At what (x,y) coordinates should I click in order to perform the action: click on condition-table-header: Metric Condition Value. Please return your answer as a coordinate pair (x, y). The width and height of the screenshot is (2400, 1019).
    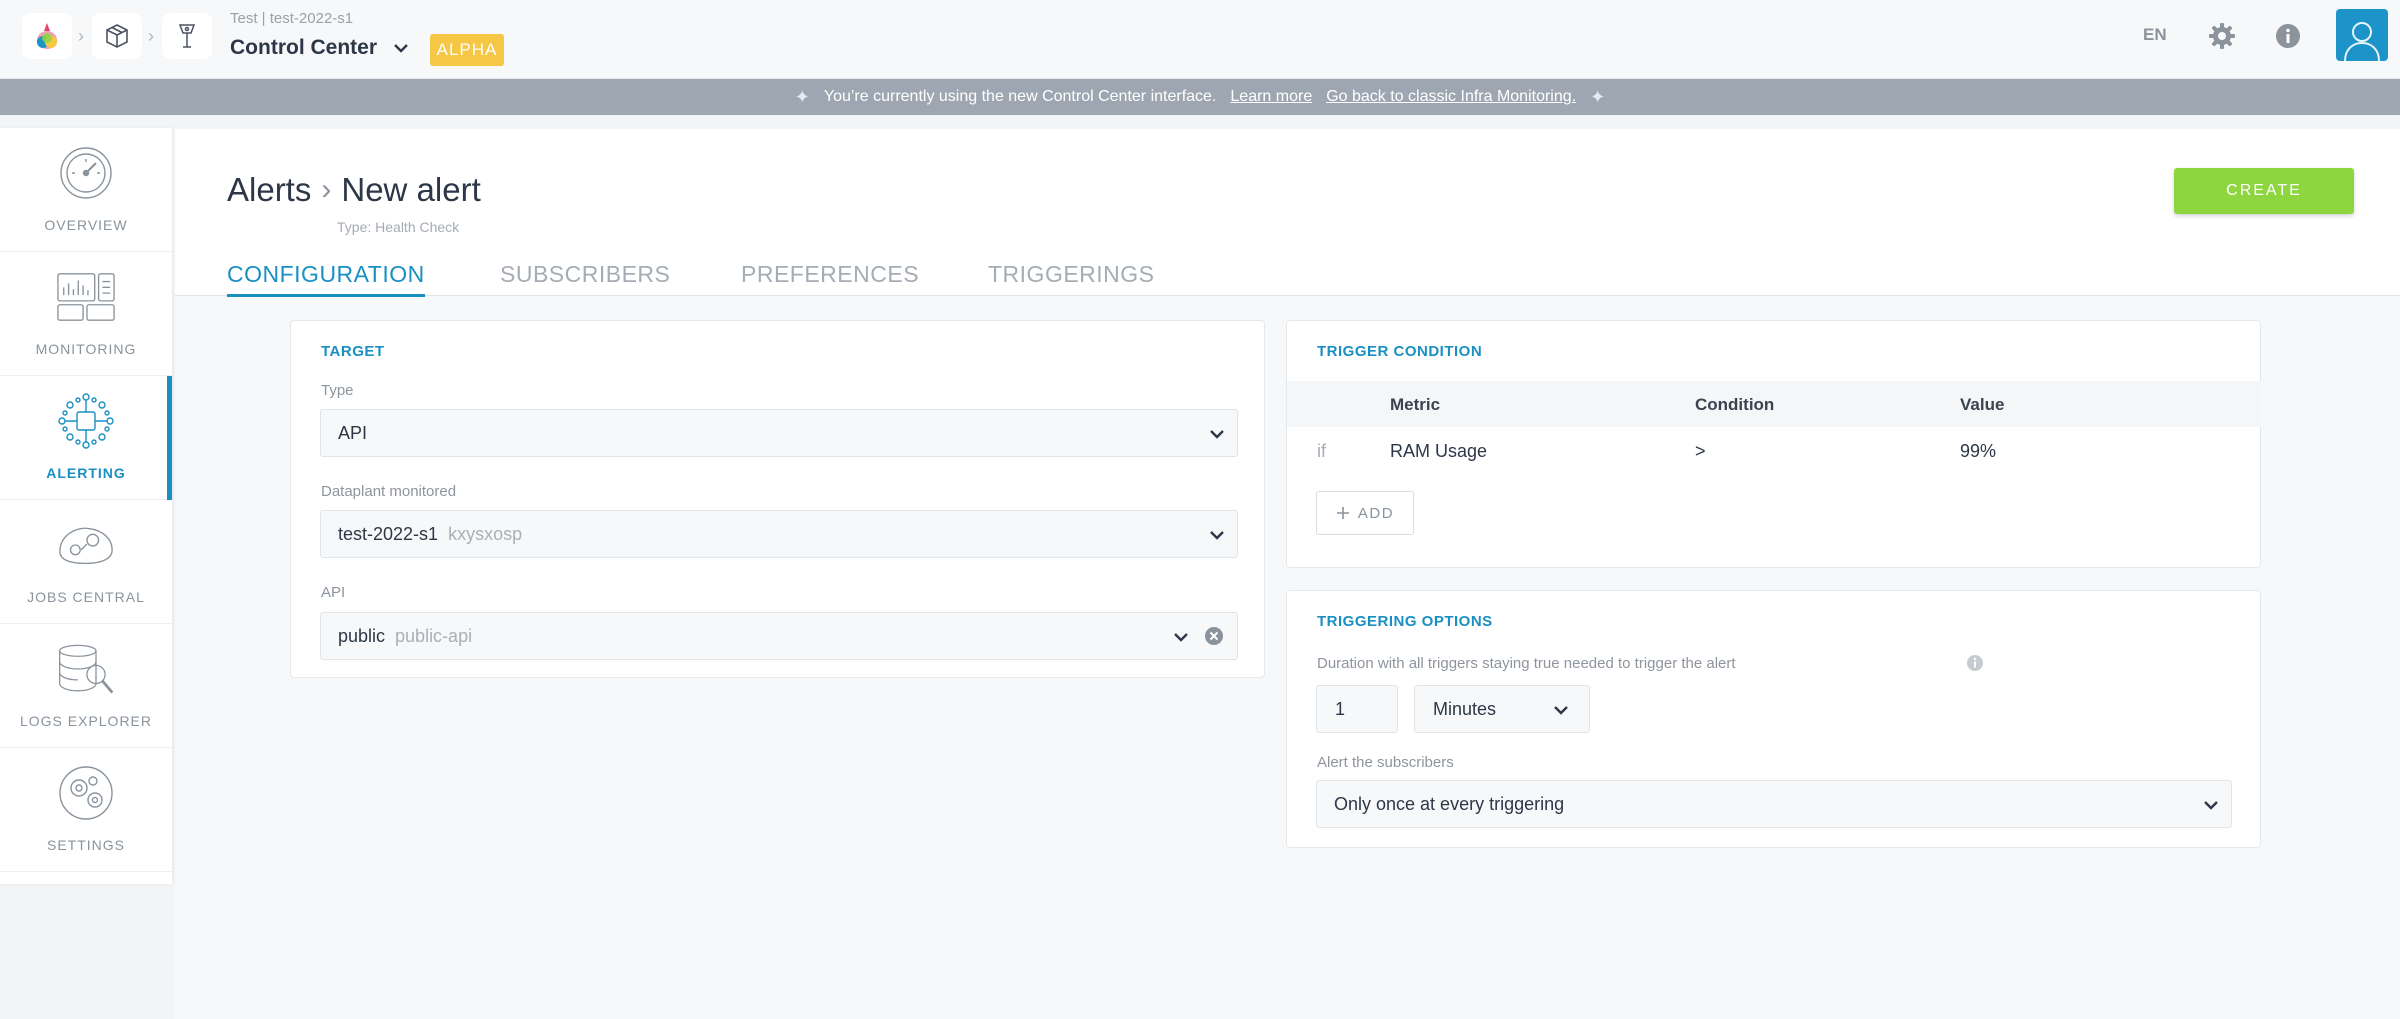
    Looking at the image, I should click on (1774, 404).